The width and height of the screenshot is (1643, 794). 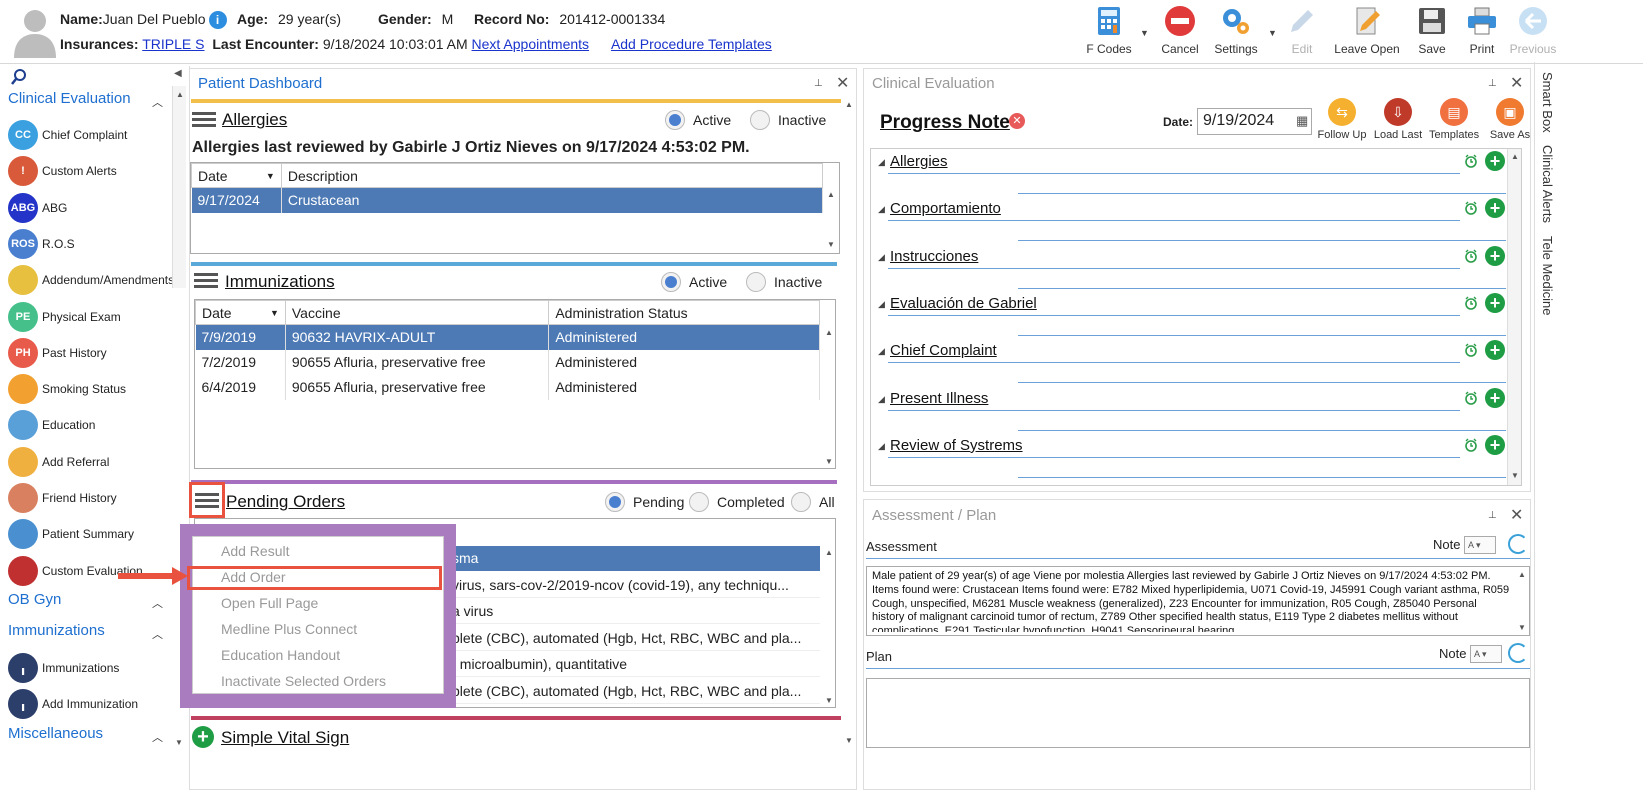 I want to click on sidebar-item-education: Education, so click(x=93, y=425).